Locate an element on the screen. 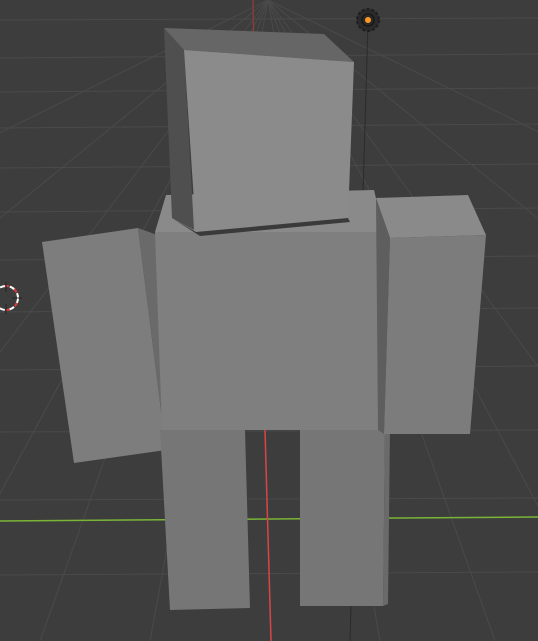  right-leg is located at coordinates (205, 520).